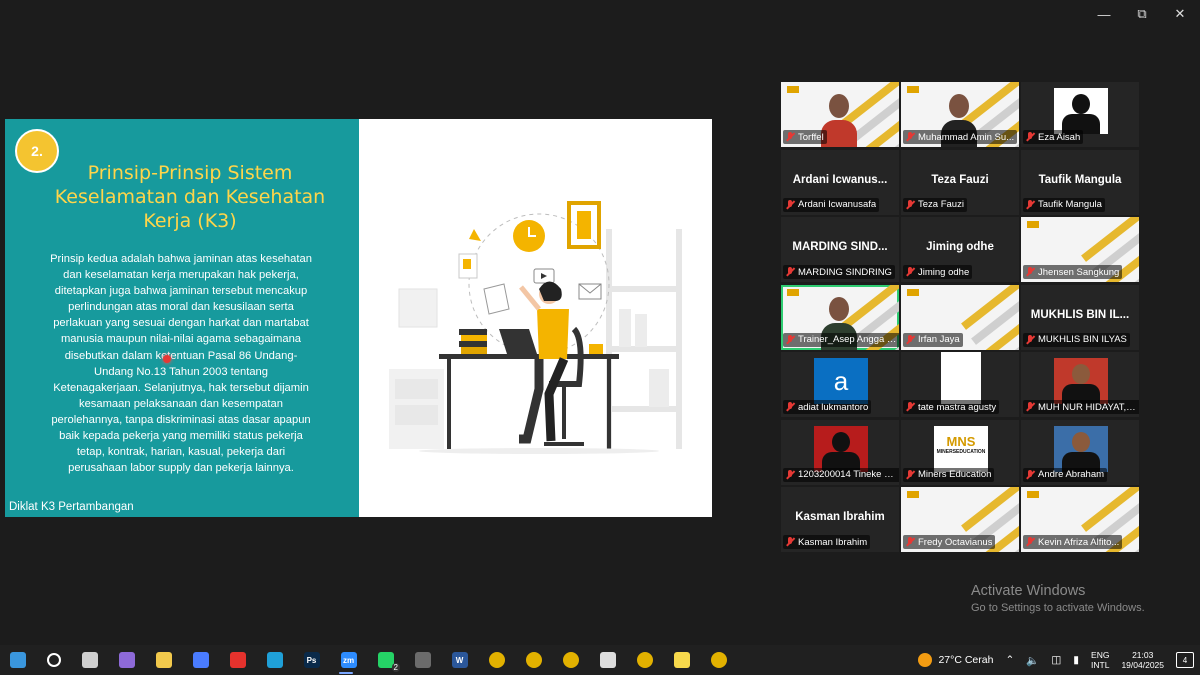 This screenshot has width=1200, height=675. I want to click on sticky-notes-icon-glyph, so click(681, 660).